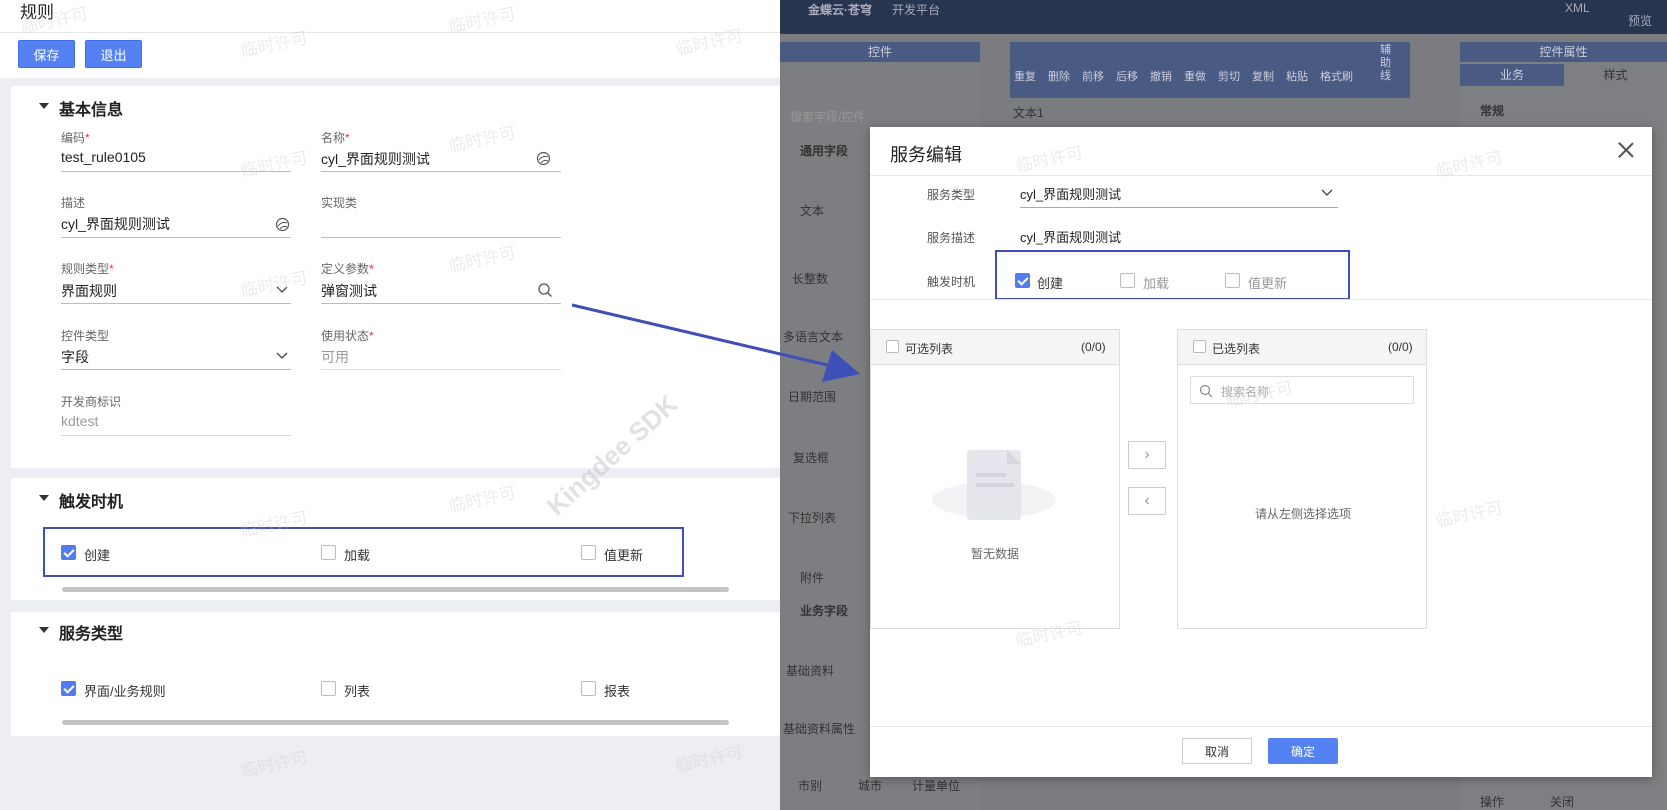  I want to click on ruletype-label: 规则类型*, so click(87, 269).